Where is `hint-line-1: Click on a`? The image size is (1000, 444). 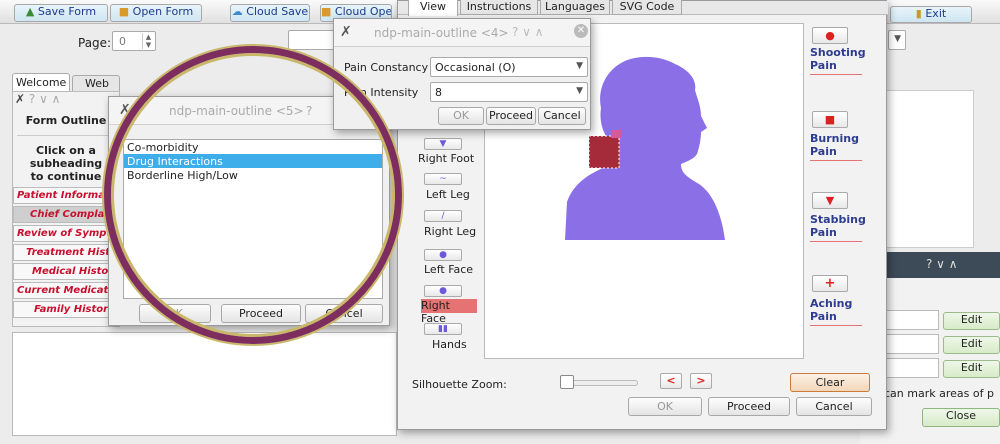
hint-line-1: Click on a is located at coordinates (66, 150).